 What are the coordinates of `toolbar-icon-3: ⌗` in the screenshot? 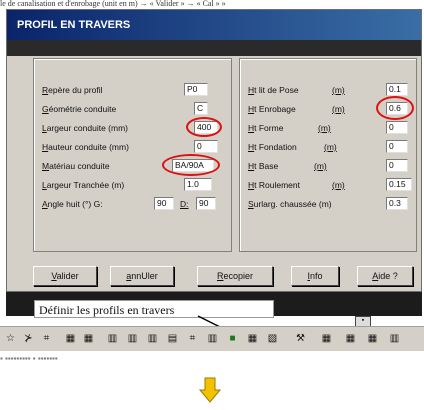 It's located at (46, 338).